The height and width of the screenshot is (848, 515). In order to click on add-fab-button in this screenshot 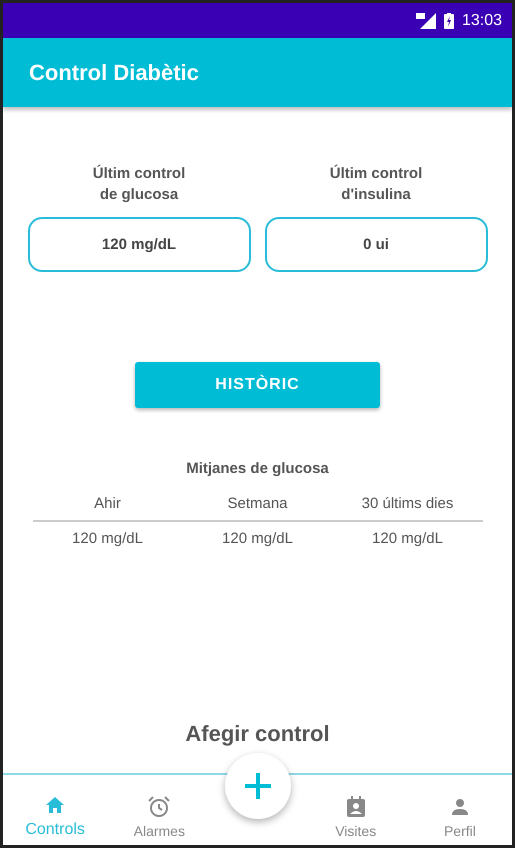, I will do `click(257, 786)`.